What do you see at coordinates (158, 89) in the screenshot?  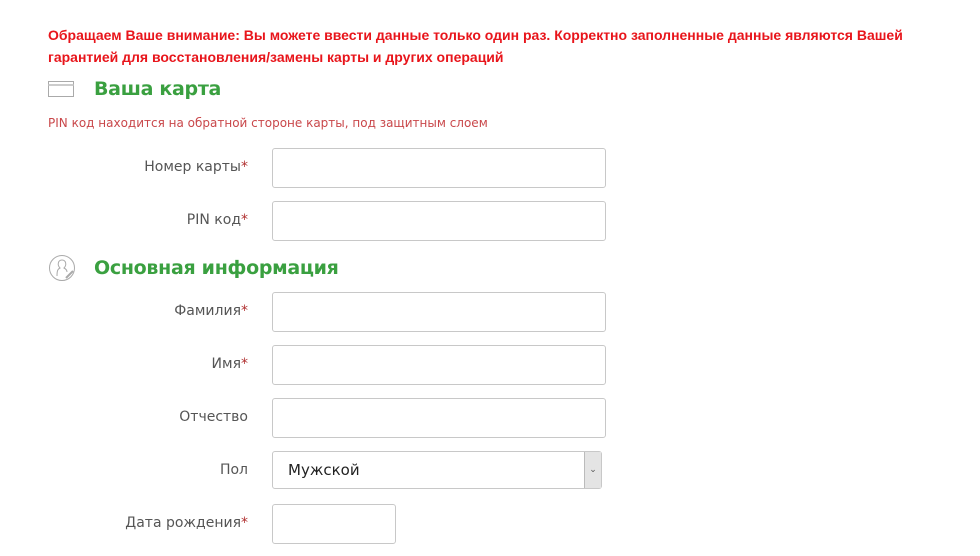 I see `section-title: Ваша карта` at bounding box center [158, 89].